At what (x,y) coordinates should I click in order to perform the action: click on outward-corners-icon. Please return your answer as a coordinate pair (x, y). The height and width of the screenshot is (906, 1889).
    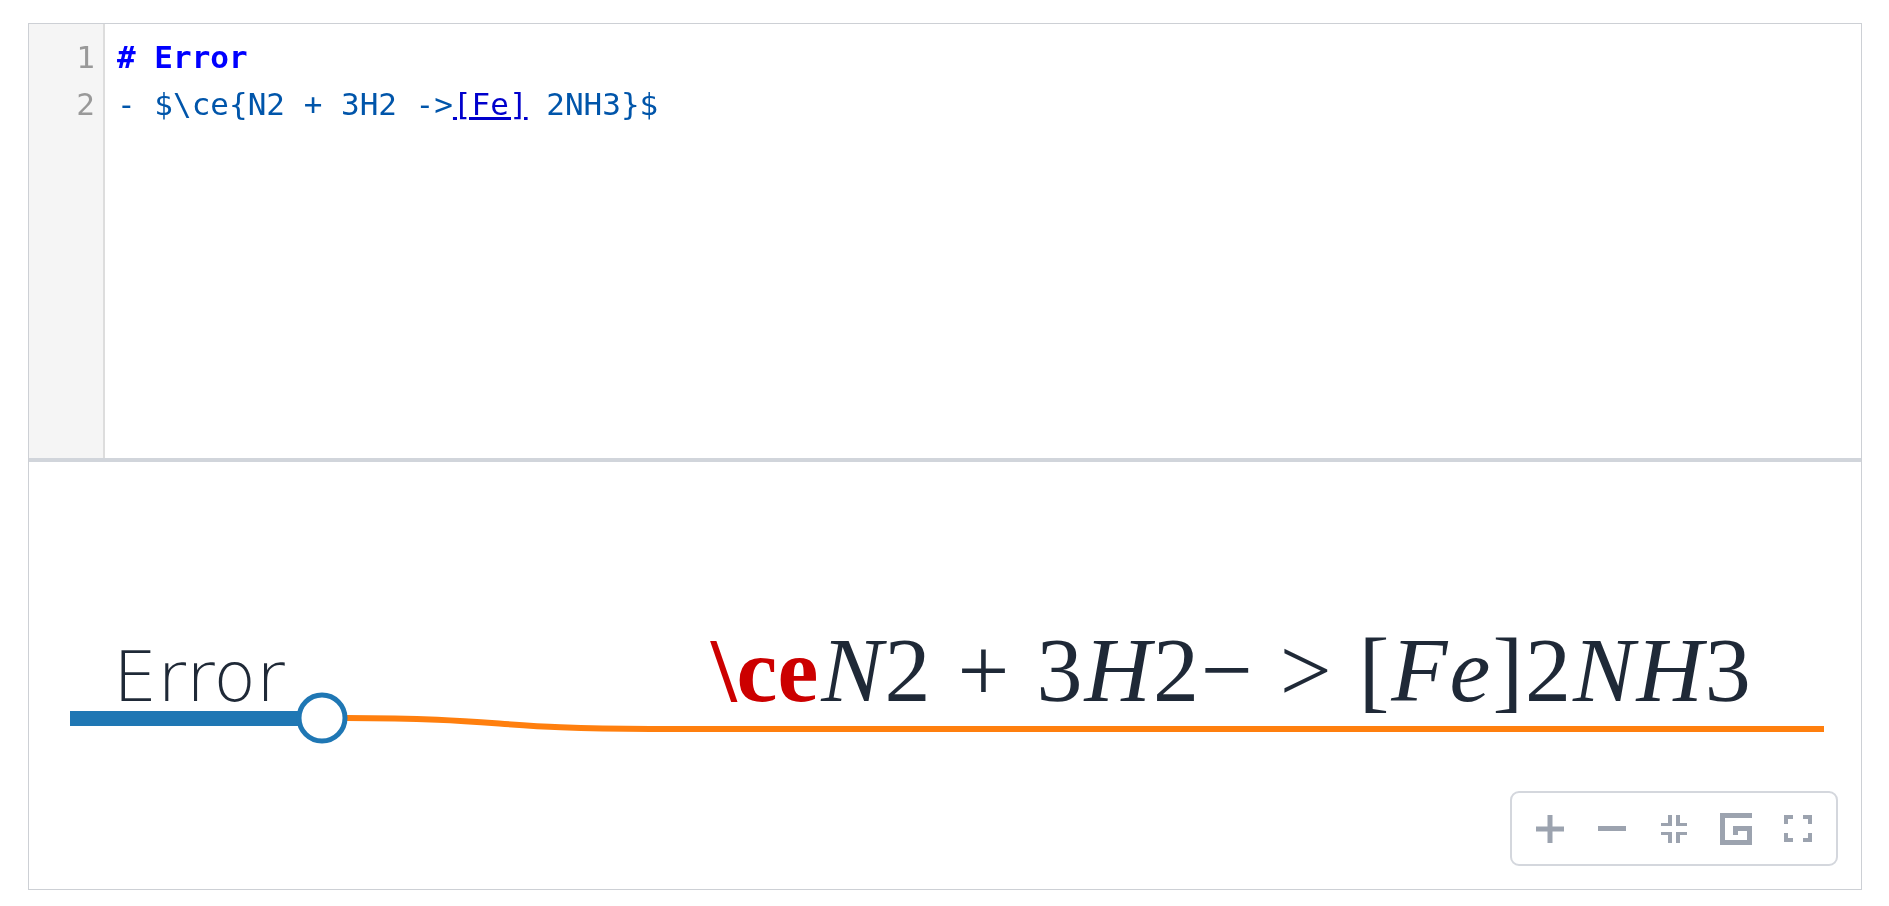
    Looking at the image, I should click on (1798, 828).